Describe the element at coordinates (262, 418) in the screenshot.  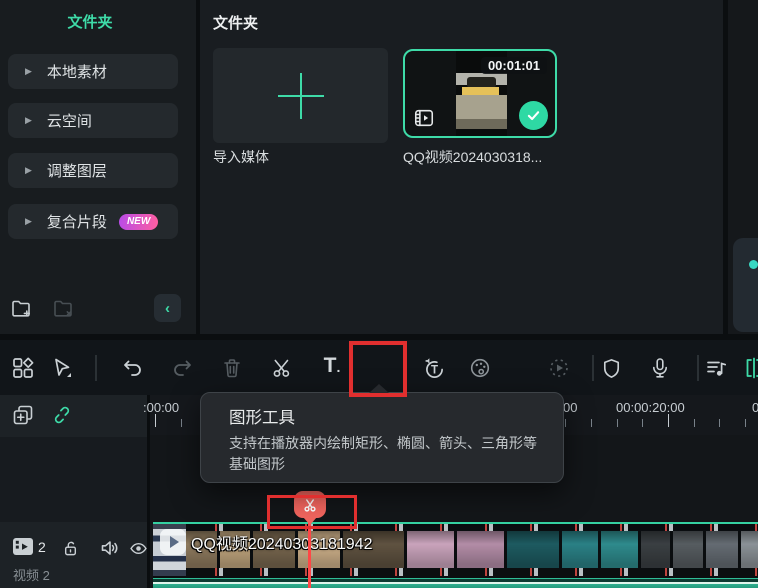
I see `tooltip-title: 图形工具` at that location.